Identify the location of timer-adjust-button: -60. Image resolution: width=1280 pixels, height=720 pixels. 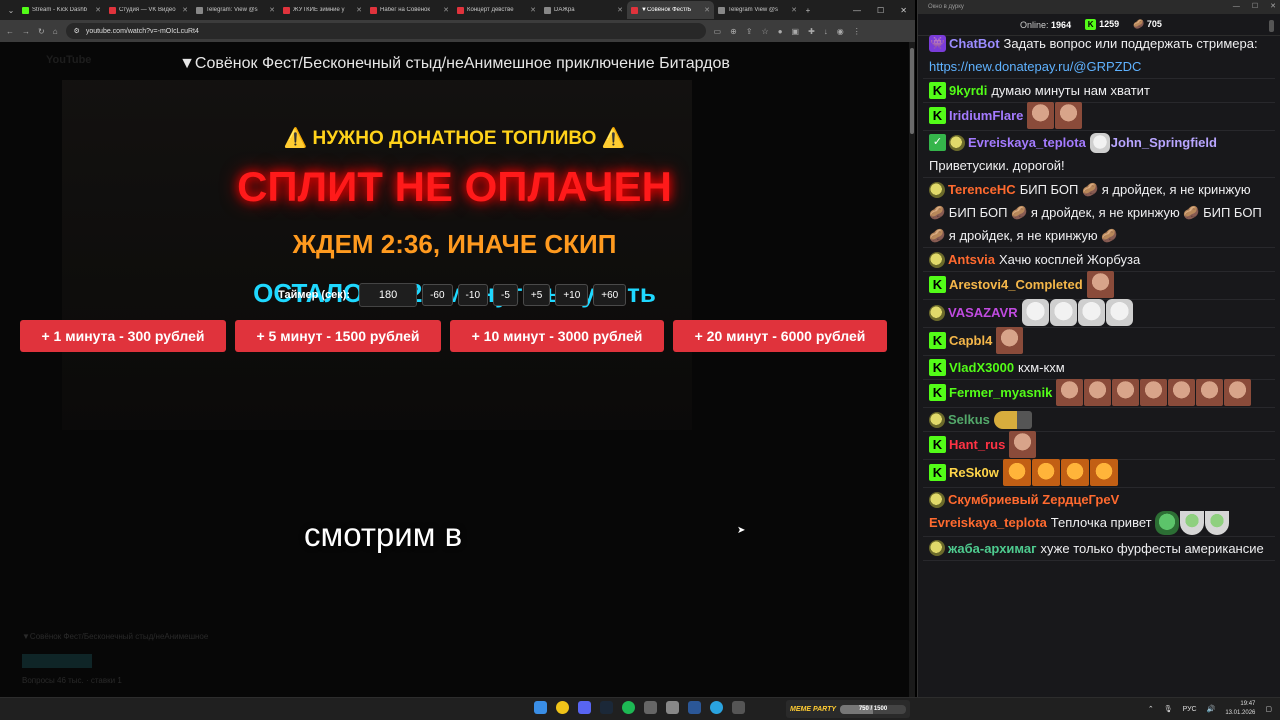
(437, 295).